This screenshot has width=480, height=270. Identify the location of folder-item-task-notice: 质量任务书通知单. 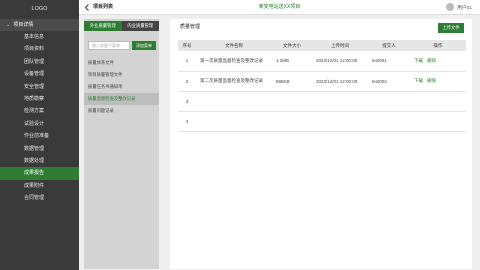
(121, 87).